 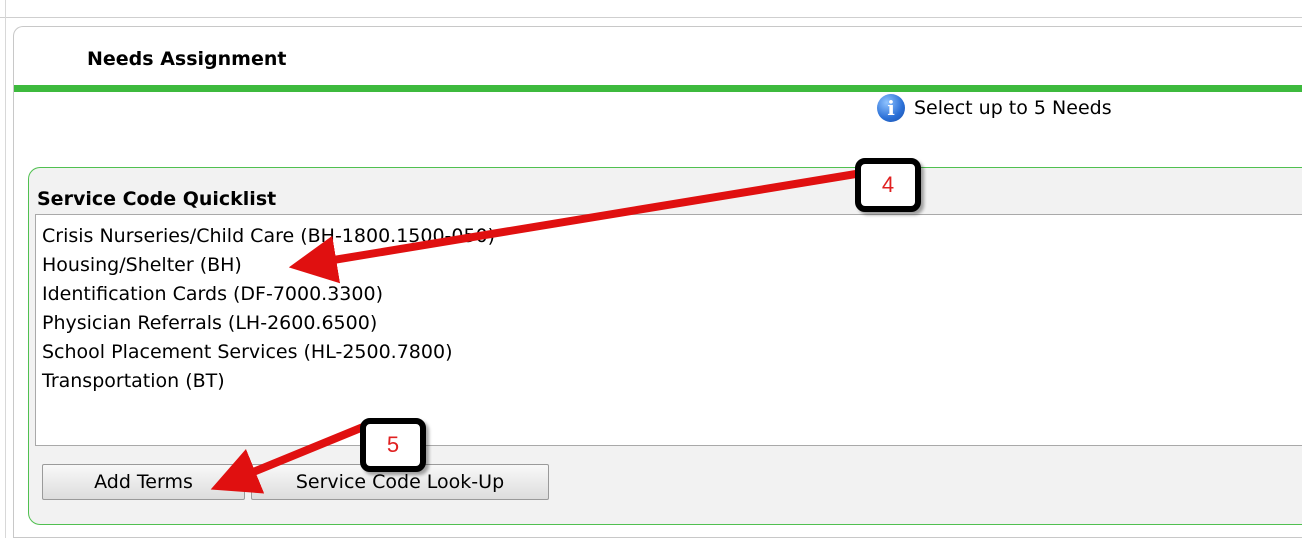 What do you see at coordinates (290, 457) in the screenshot?
I see `arrow-to-add-terms` at bounding box center [290, 457].